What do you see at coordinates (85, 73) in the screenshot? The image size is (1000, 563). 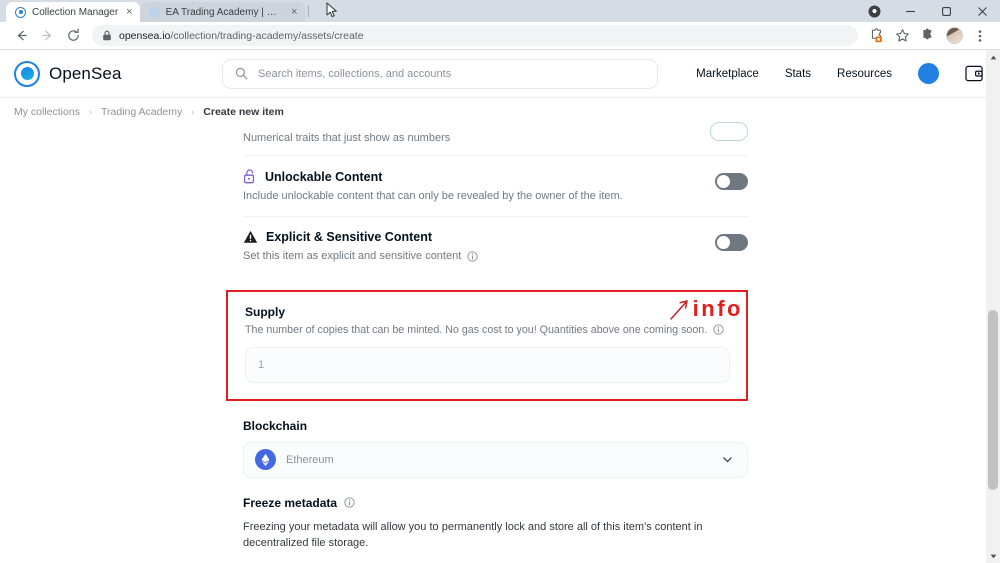 I see `brand-name: OpenSea` at bounding box center [85, 73].